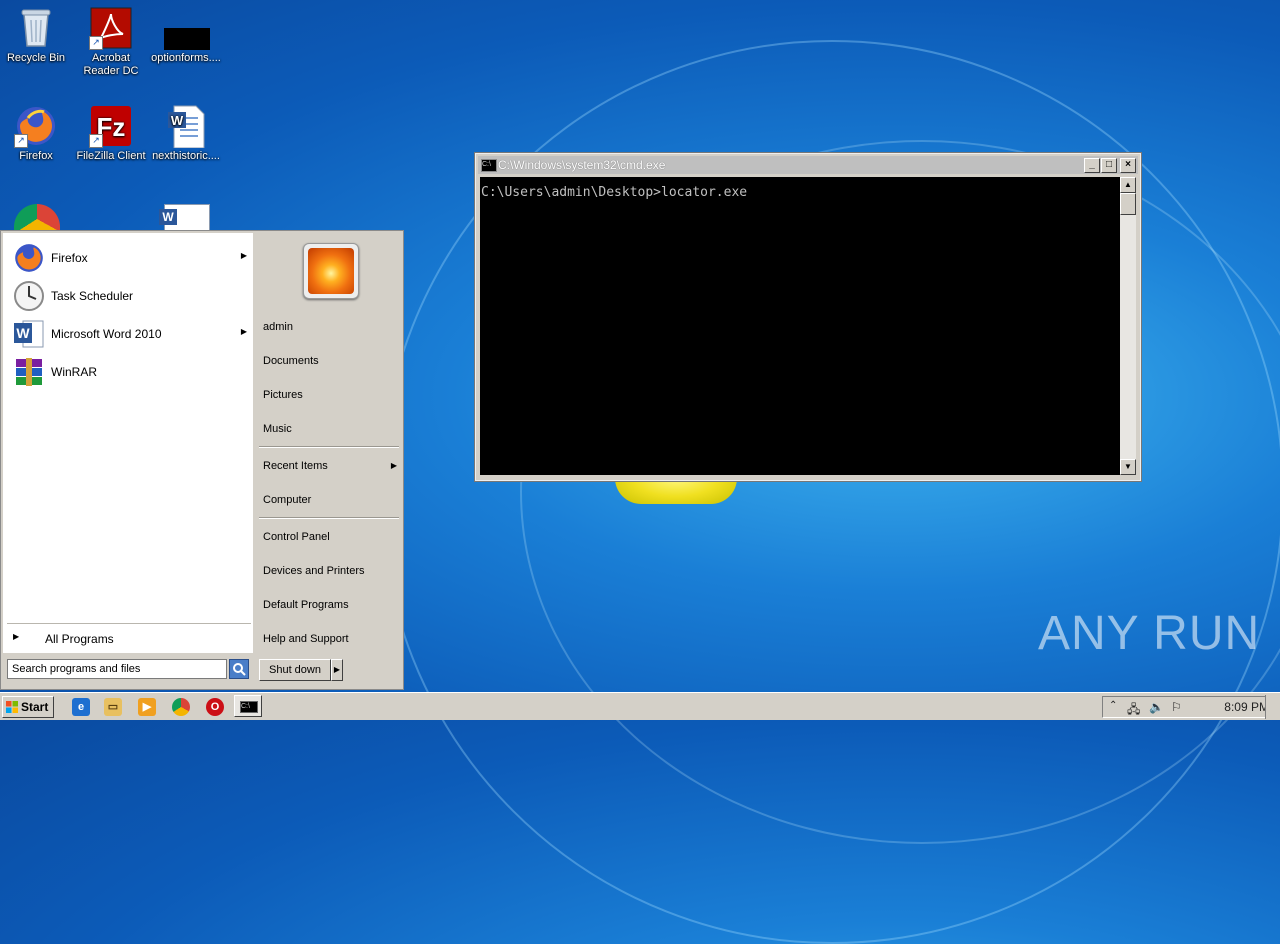  I want to click on firefox-icon: ↗, so click(36, 126).